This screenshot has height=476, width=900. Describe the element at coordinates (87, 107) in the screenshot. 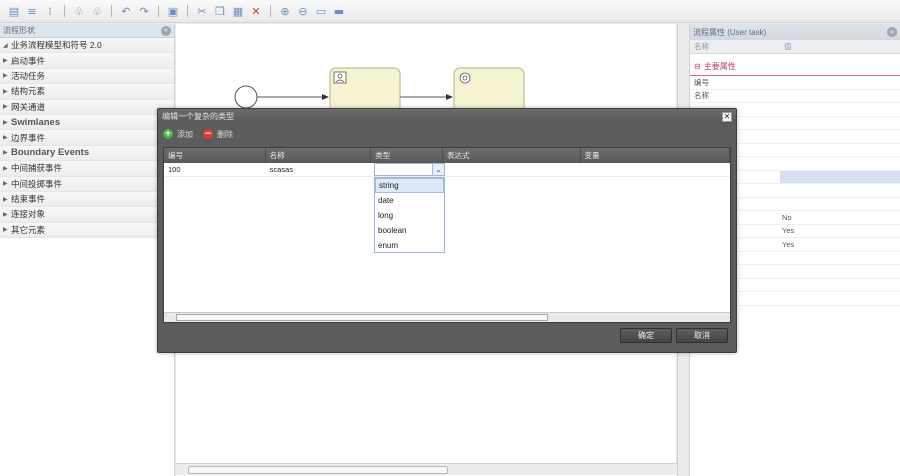

I see `shape-category-item: ▶ 网关通道` at that location.